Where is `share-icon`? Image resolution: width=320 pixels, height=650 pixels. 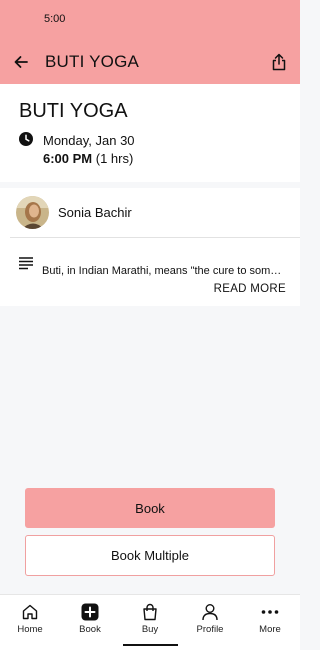 share-icon is located at coordinates (279, 62).